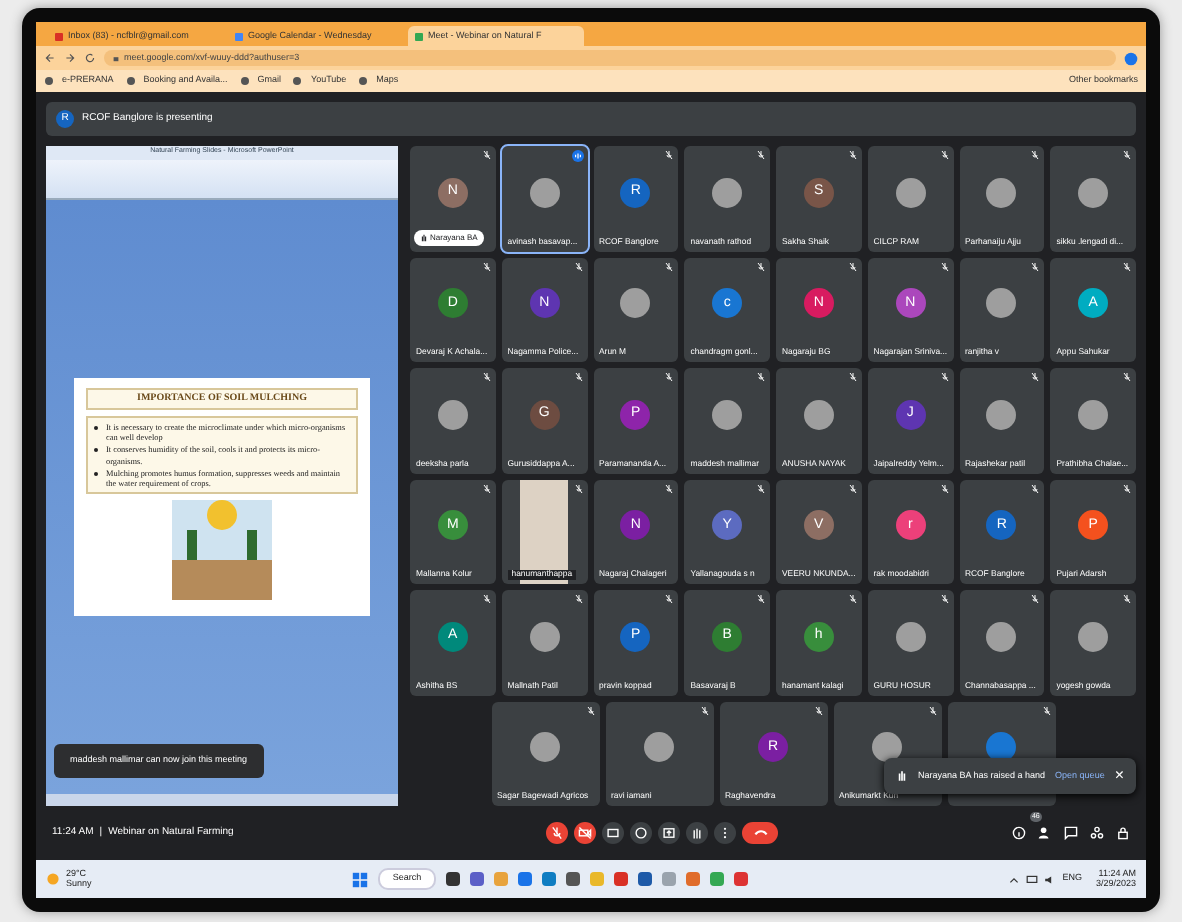 Image resolution: width=1182 pixels, height=922 pixels. Describe the element at coordinates (1070, 833) in the screenshot. I see `chat-icon` at that location.